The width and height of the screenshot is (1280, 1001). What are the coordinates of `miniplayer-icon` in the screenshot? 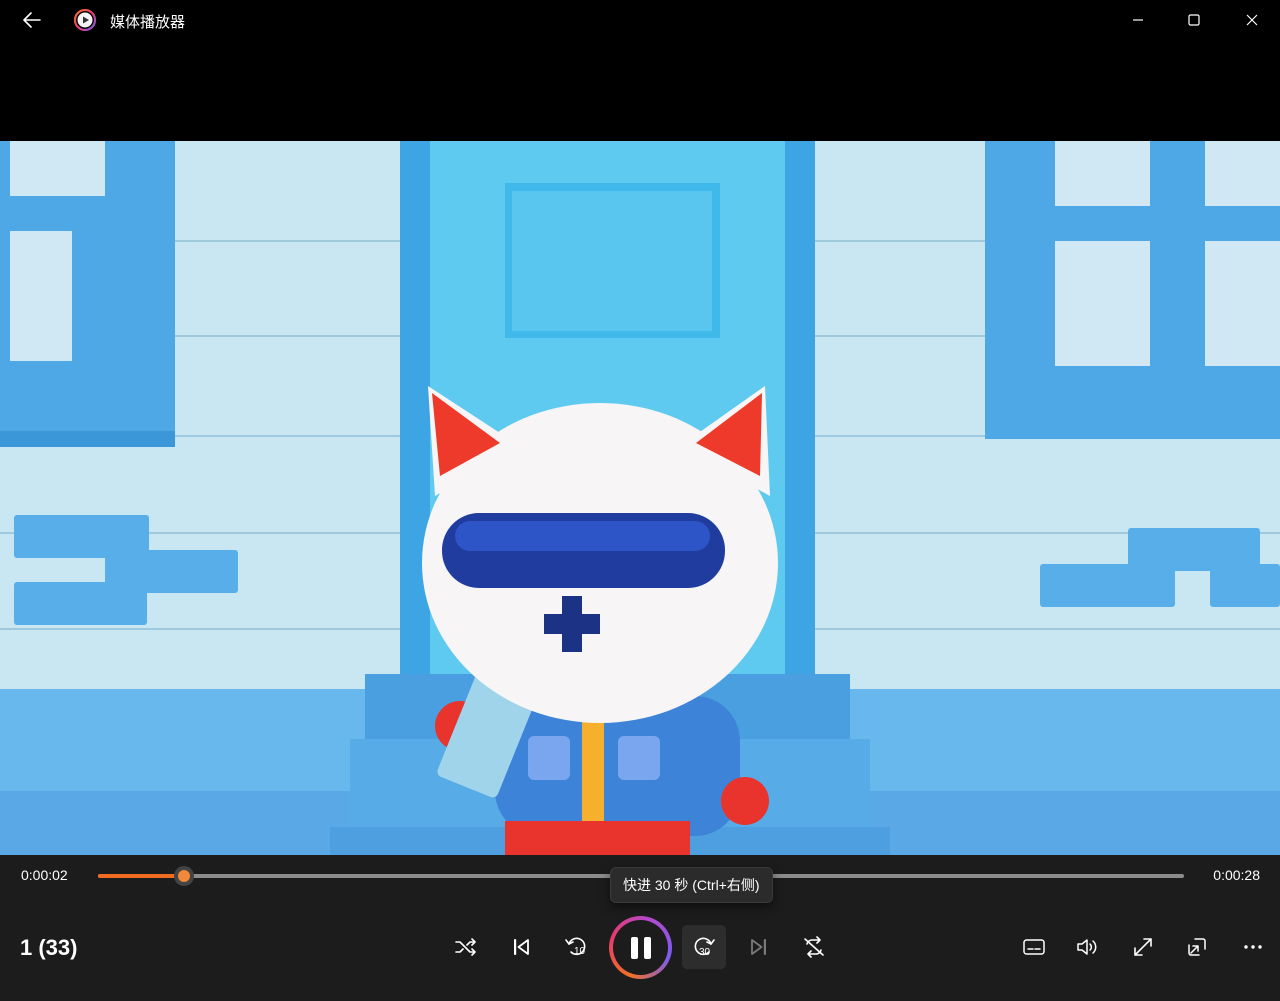 It's located at (1197, 947).